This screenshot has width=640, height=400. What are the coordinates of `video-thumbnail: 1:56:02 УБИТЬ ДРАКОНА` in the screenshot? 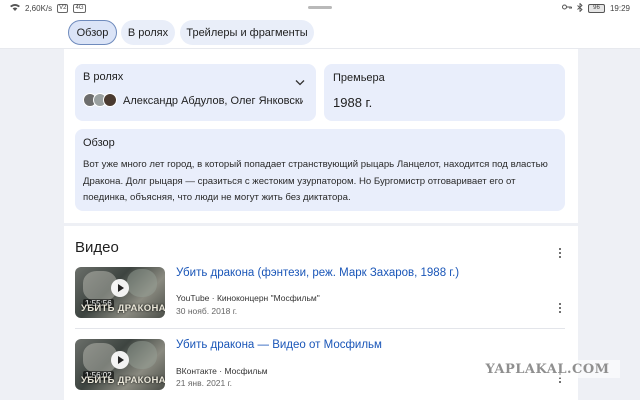 It's located at (120, 364).